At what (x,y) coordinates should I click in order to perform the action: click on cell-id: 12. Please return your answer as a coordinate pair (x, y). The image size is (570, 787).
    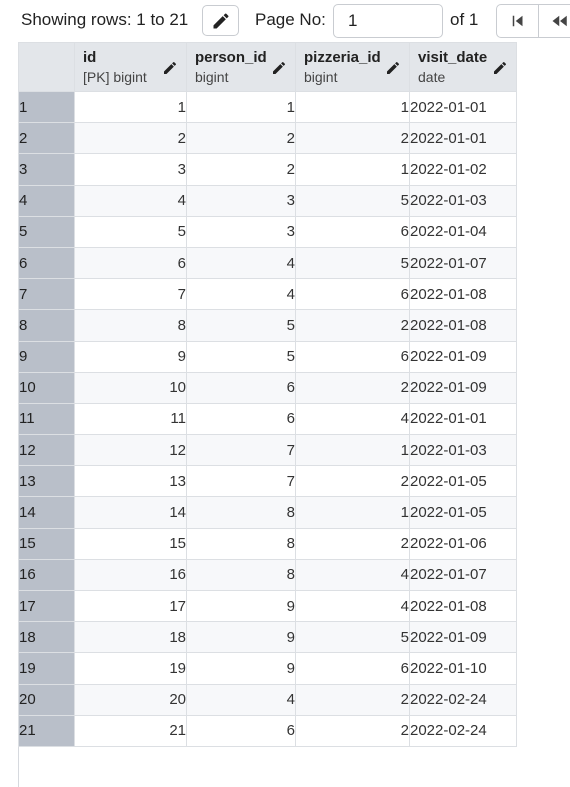
    Looking at the image, I should click on (130, 450).